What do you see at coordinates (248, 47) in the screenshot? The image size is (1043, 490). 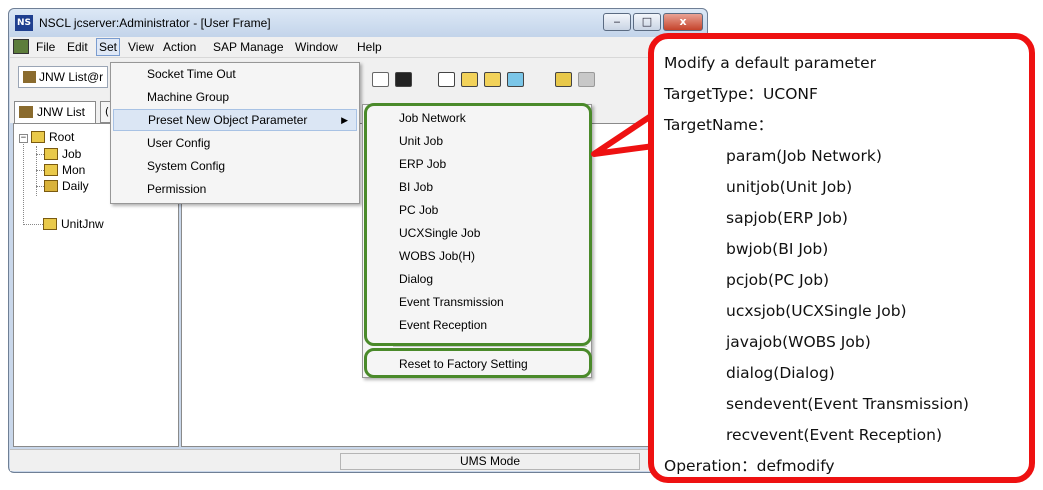 I see `menu-sap-manage: SAP Manage` at bounding box center [248, 47].